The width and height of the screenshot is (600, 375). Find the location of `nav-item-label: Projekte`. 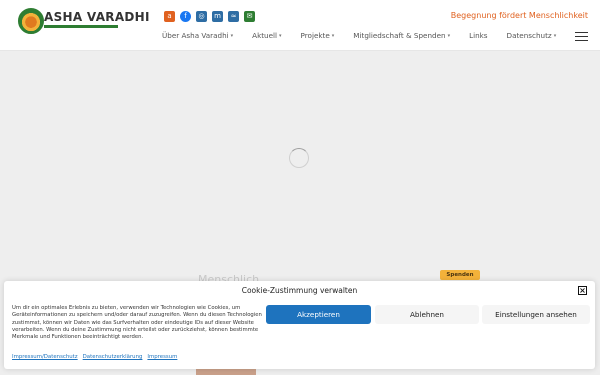

nav-item-label: Projekte is located at coordinates (315, 35).